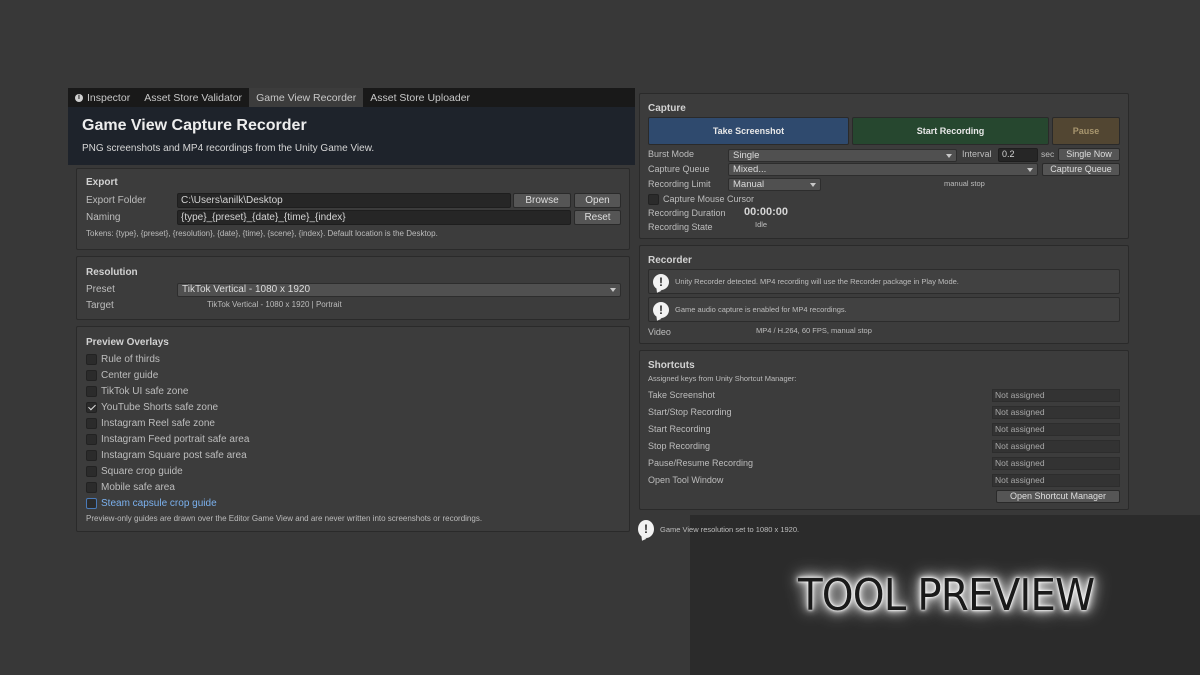  I want to click on section-title-overlays: Preview Overlays, so click(127, 342).